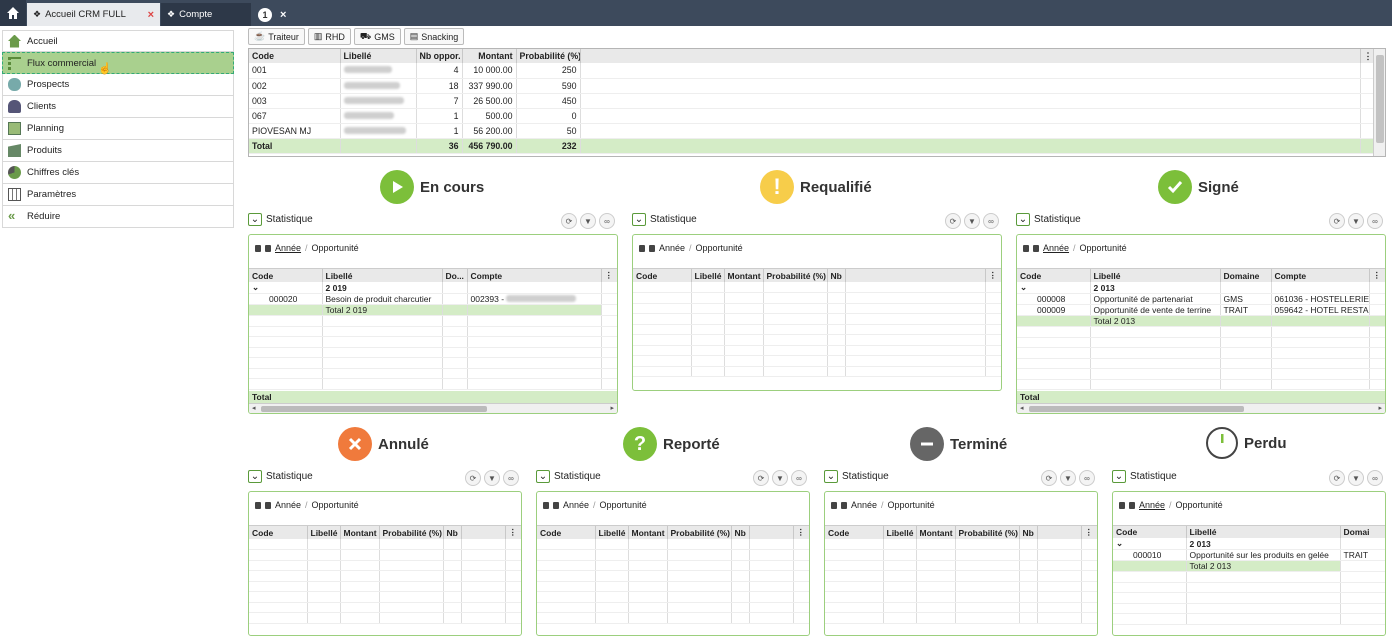 The height and width of the screenshot is (636, 1392). What do you see at coordinates (118, 129) in the screenshot?
I see `sidebar-item-planning: Planning` at bounding box center [118, 129].